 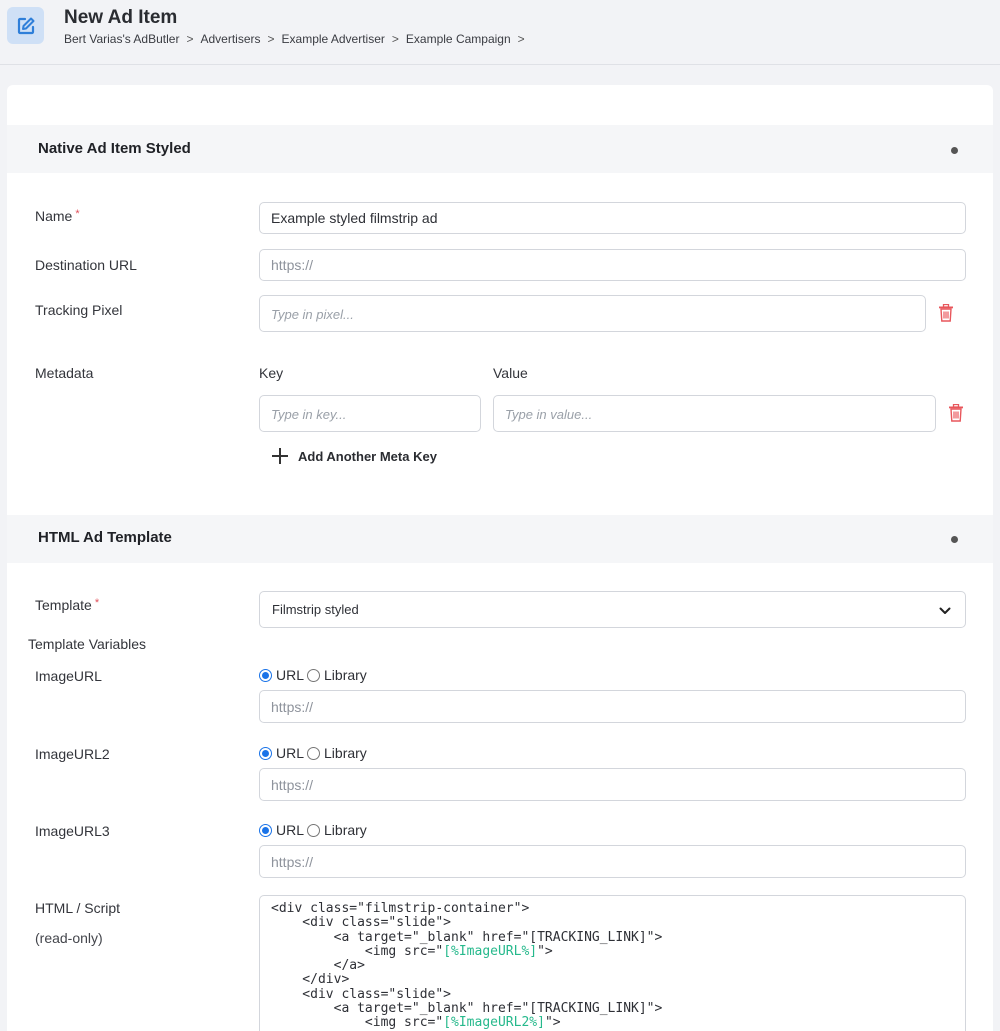 I want to click on breadcrumb-item-account: Bert Varias's AdButler, so click(x=121, y=39).